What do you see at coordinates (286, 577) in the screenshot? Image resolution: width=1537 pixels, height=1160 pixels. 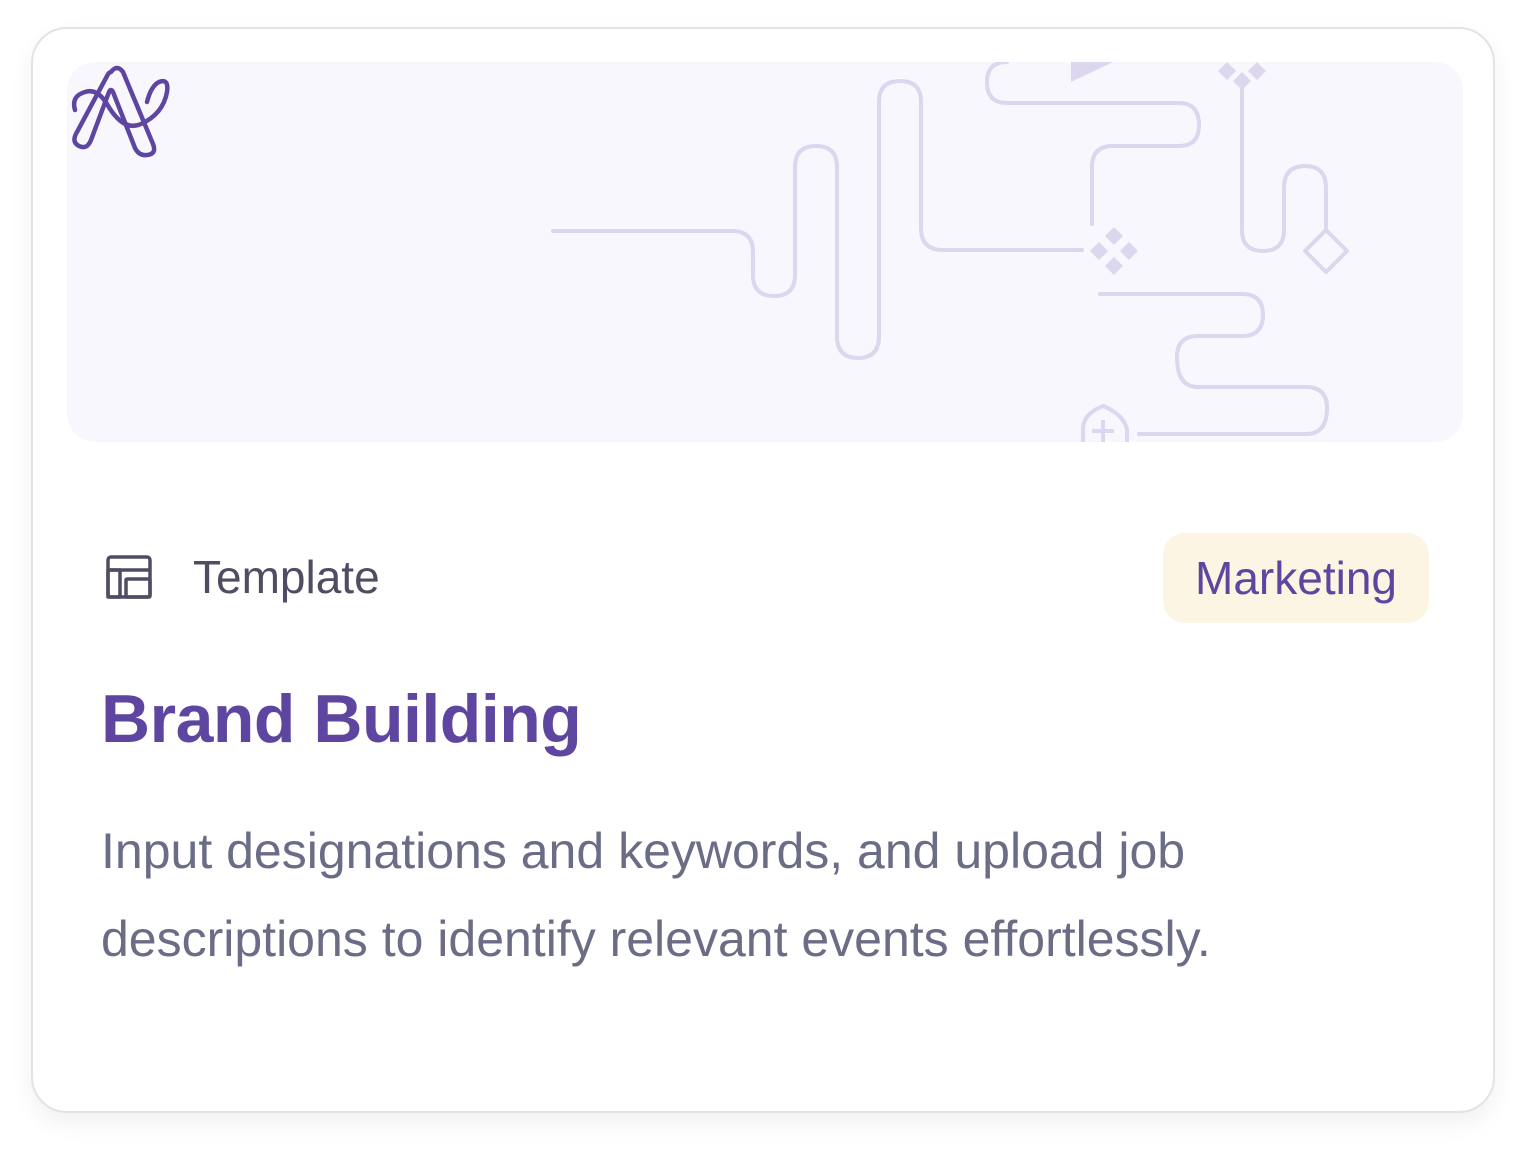 I see `template-type-label: Template` at bounding box center [286, 577].